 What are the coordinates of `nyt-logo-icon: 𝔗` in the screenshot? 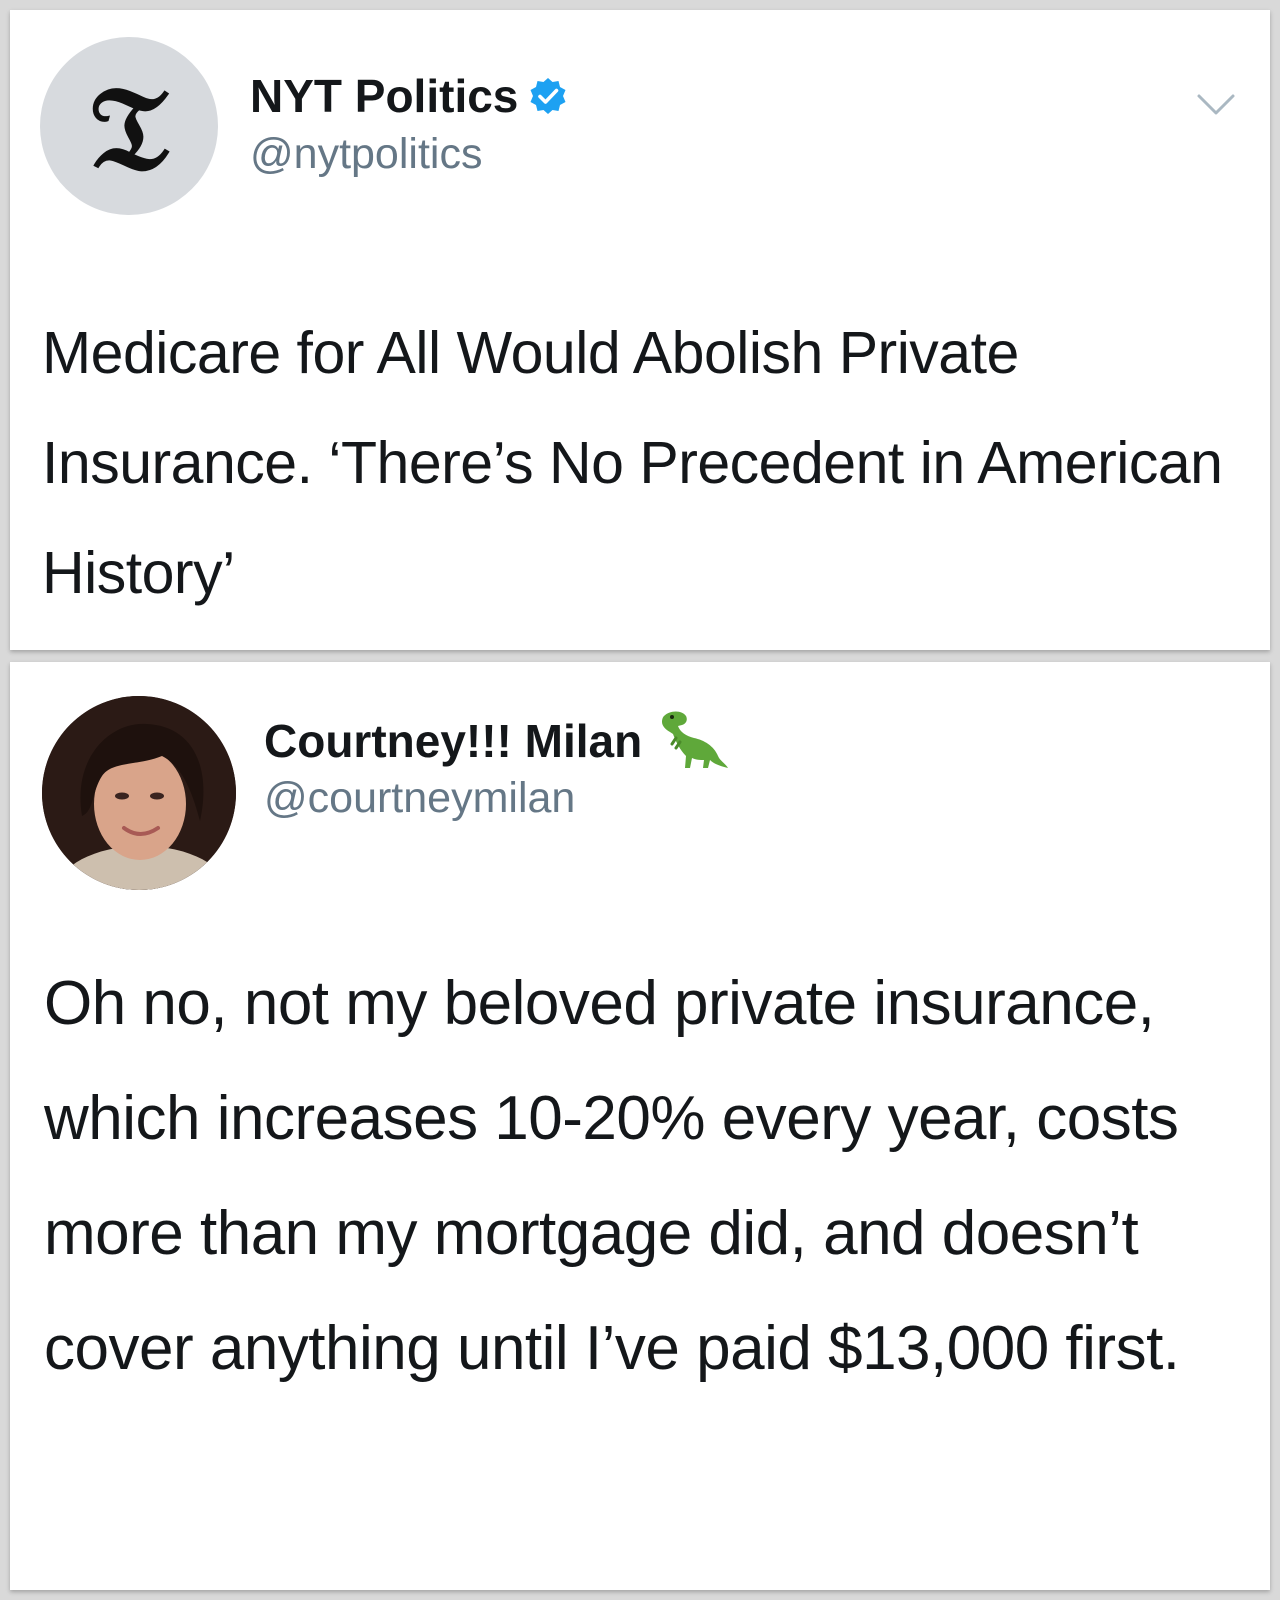 It's located at (129, 127).